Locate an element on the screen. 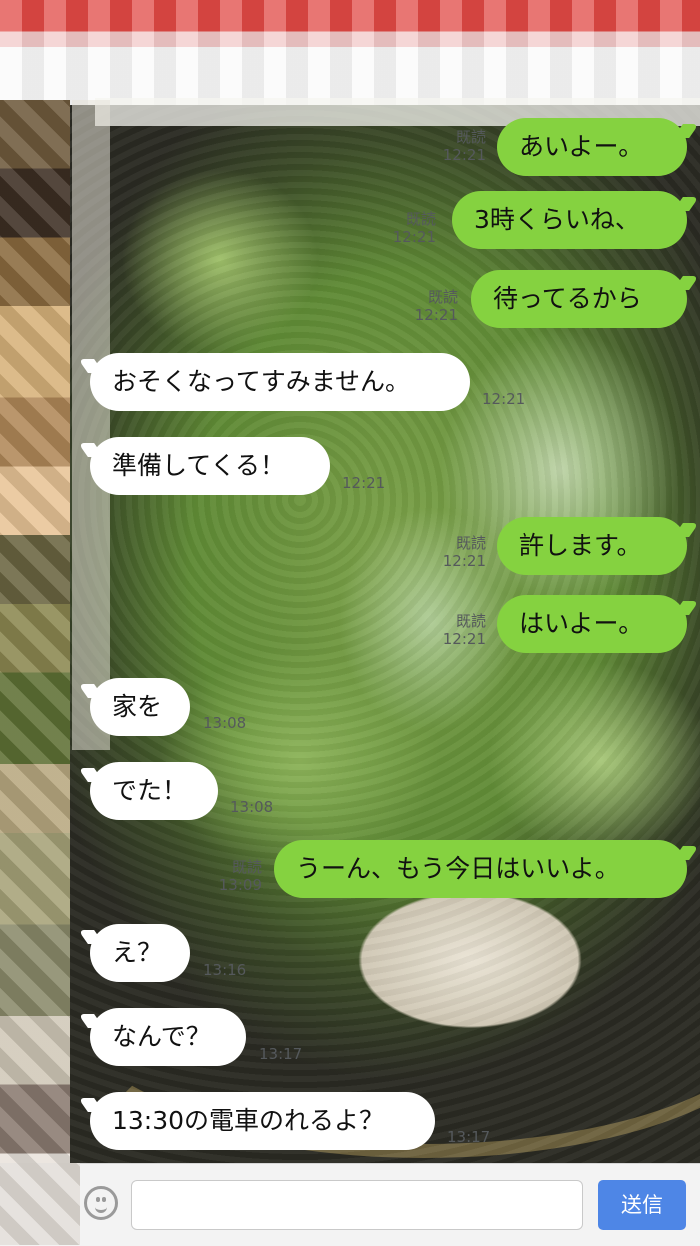  message-text: うーん、もう今日はいいよ。 is located at coordinates (458, 868).